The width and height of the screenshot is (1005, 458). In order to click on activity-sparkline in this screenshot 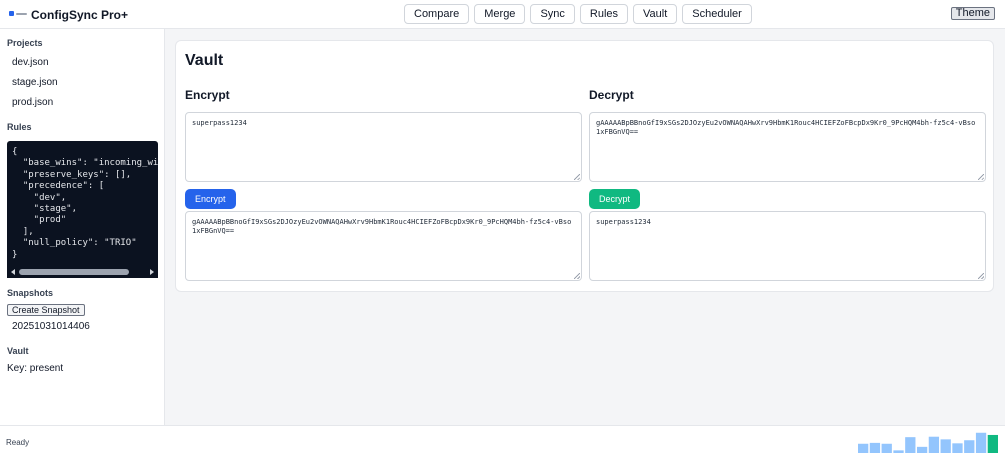, I will do `click(928, 442)`.